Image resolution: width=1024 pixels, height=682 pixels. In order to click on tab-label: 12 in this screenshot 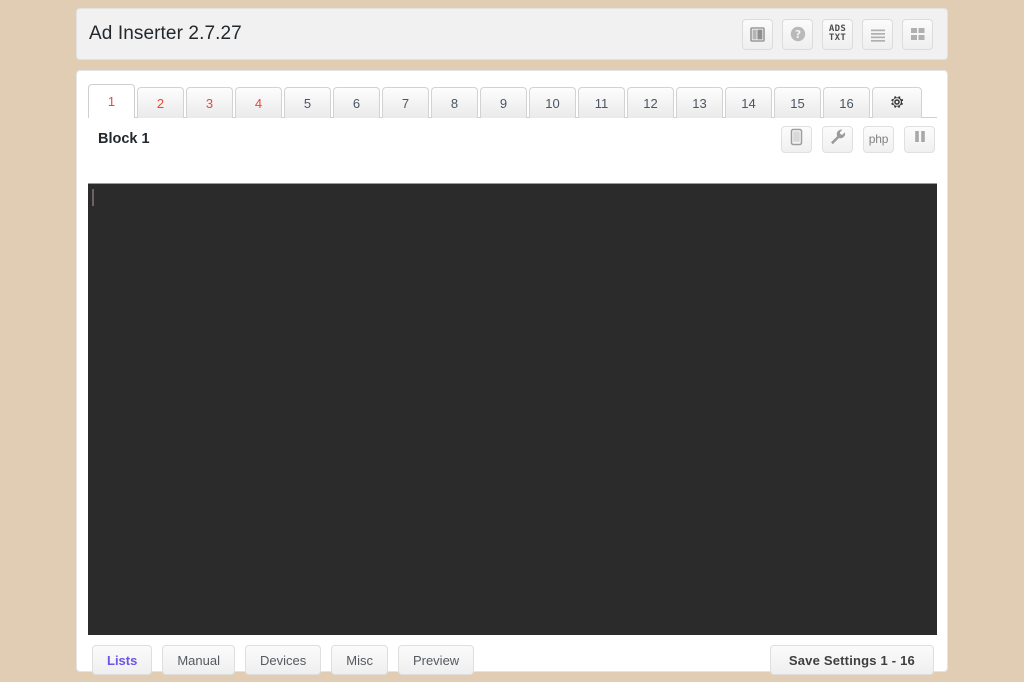, I will do `click(650, 103)`.